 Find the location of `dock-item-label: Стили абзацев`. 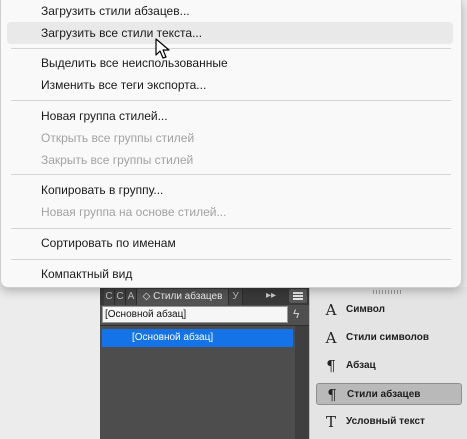

dock-item-label: Стили абзацев is located at coordinates (384, 394).